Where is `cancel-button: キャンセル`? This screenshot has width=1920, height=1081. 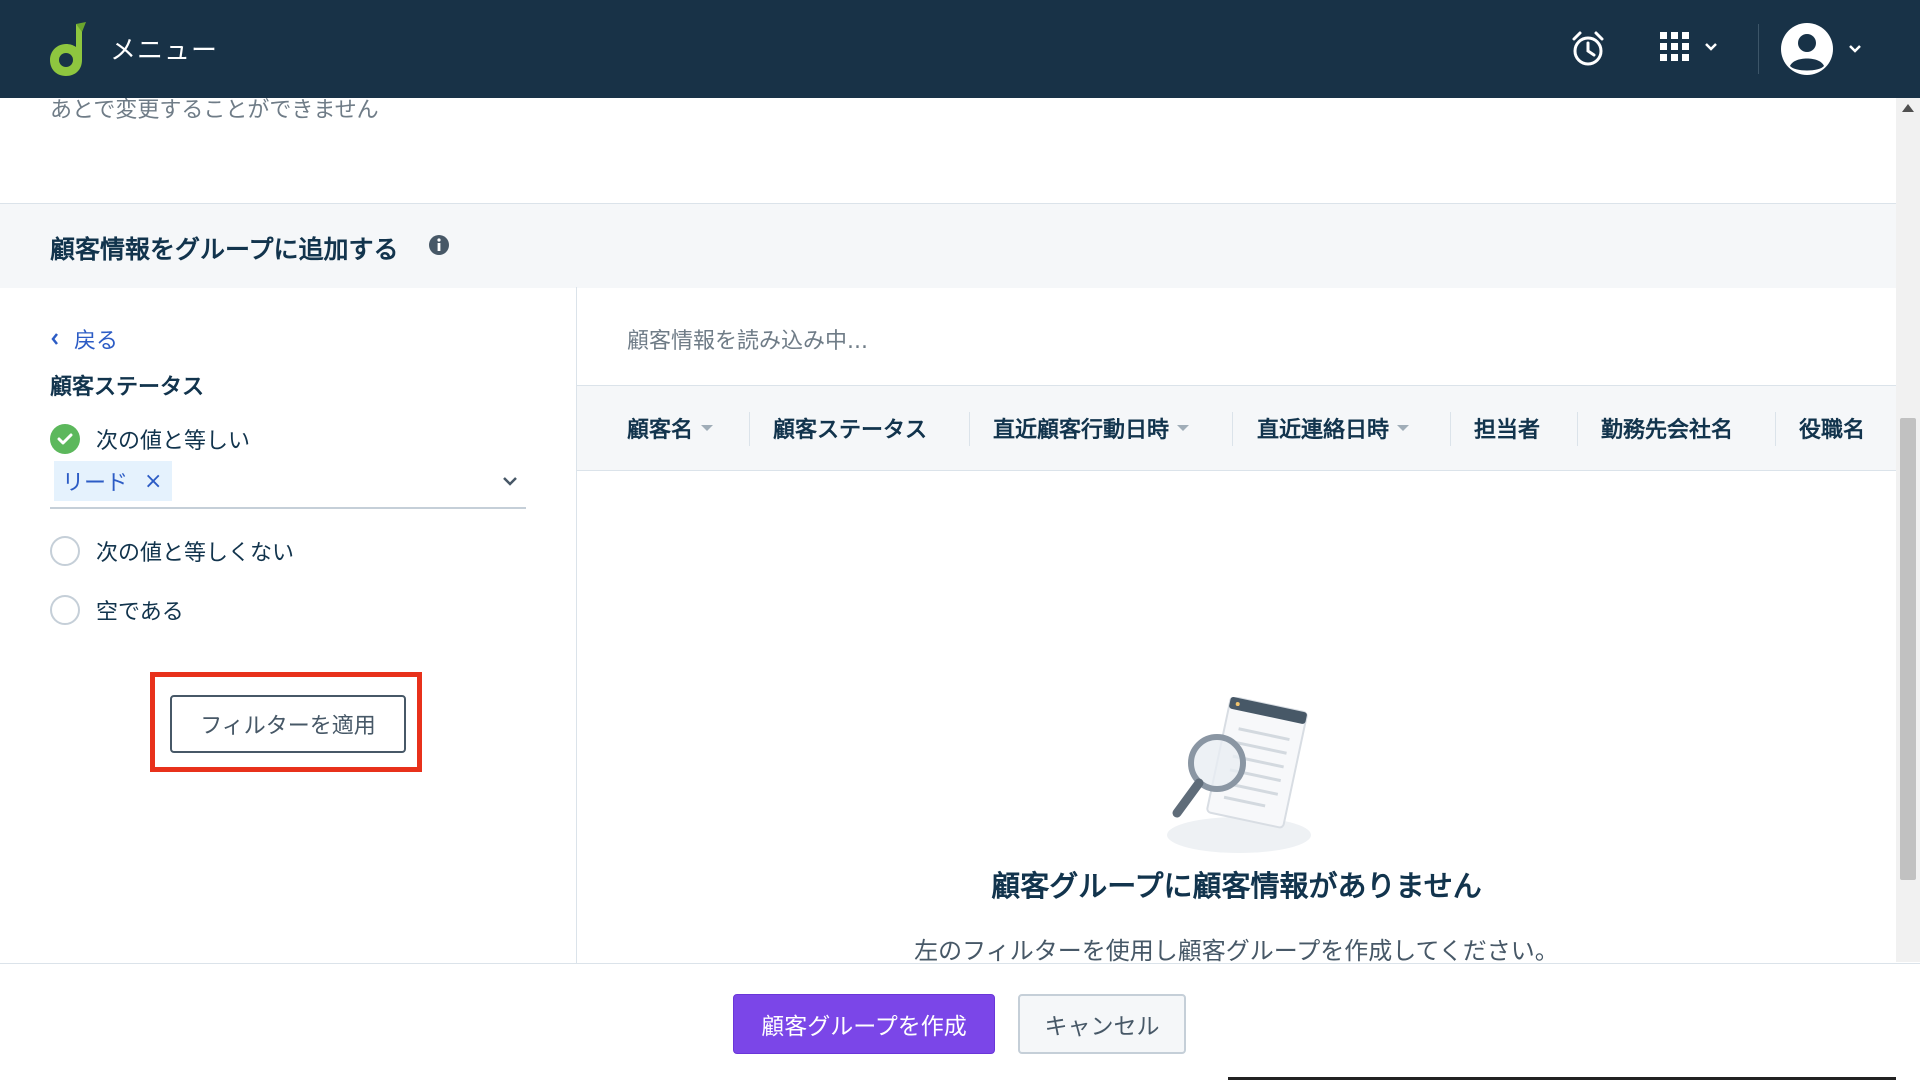
cancel-button: キャンセル is located at coordinates (1102, 1024).